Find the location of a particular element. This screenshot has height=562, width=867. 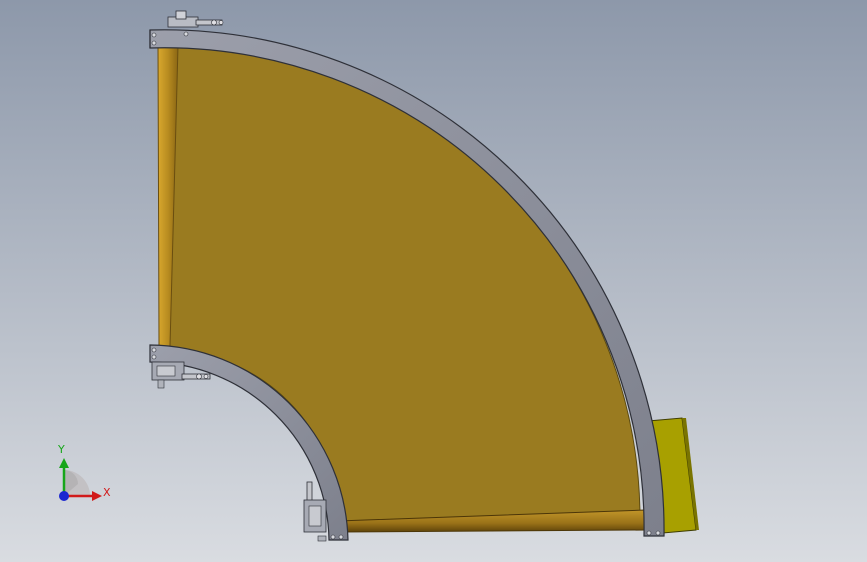

triad-x-label: X is located at coordinates (107, 492).